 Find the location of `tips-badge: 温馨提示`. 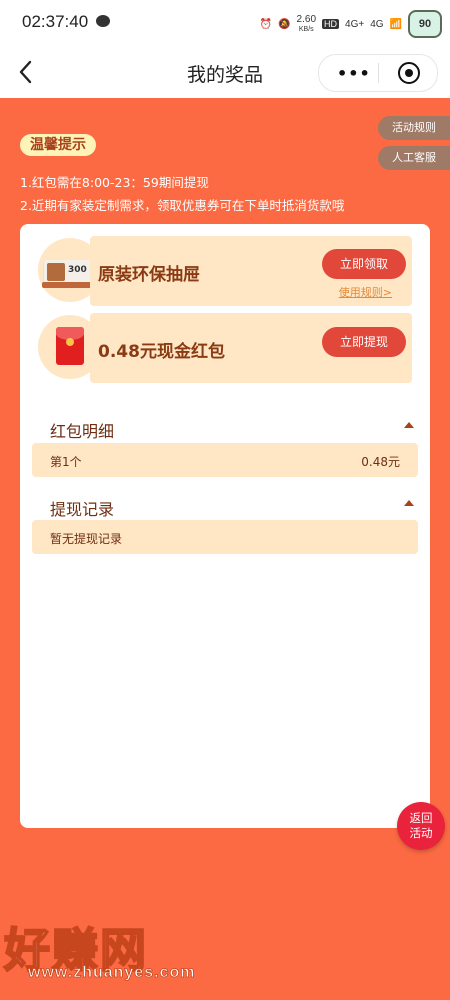

tips-badge: 温馨提示 is located at coordinates (58, 145).